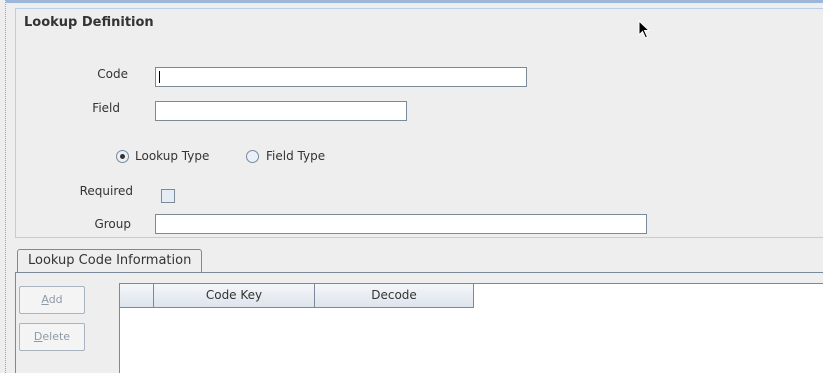 The width and height of the screenshot is (823, 373). What do you see at coordinates (281, 111) in the screenshot?
I see `field-input` at bounding box center [281, 111].